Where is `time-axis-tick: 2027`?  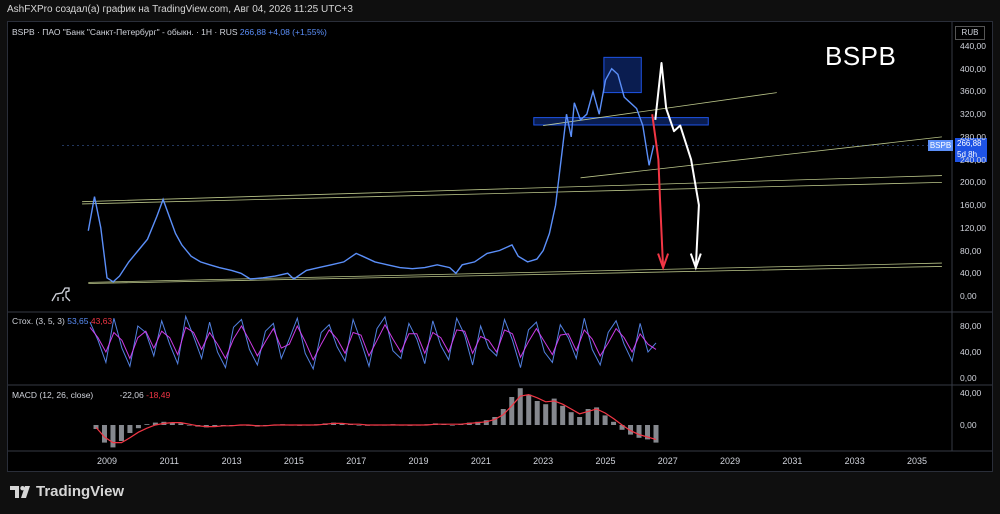 time-axis-tick: 2027 is located at coordinates (667, 461).